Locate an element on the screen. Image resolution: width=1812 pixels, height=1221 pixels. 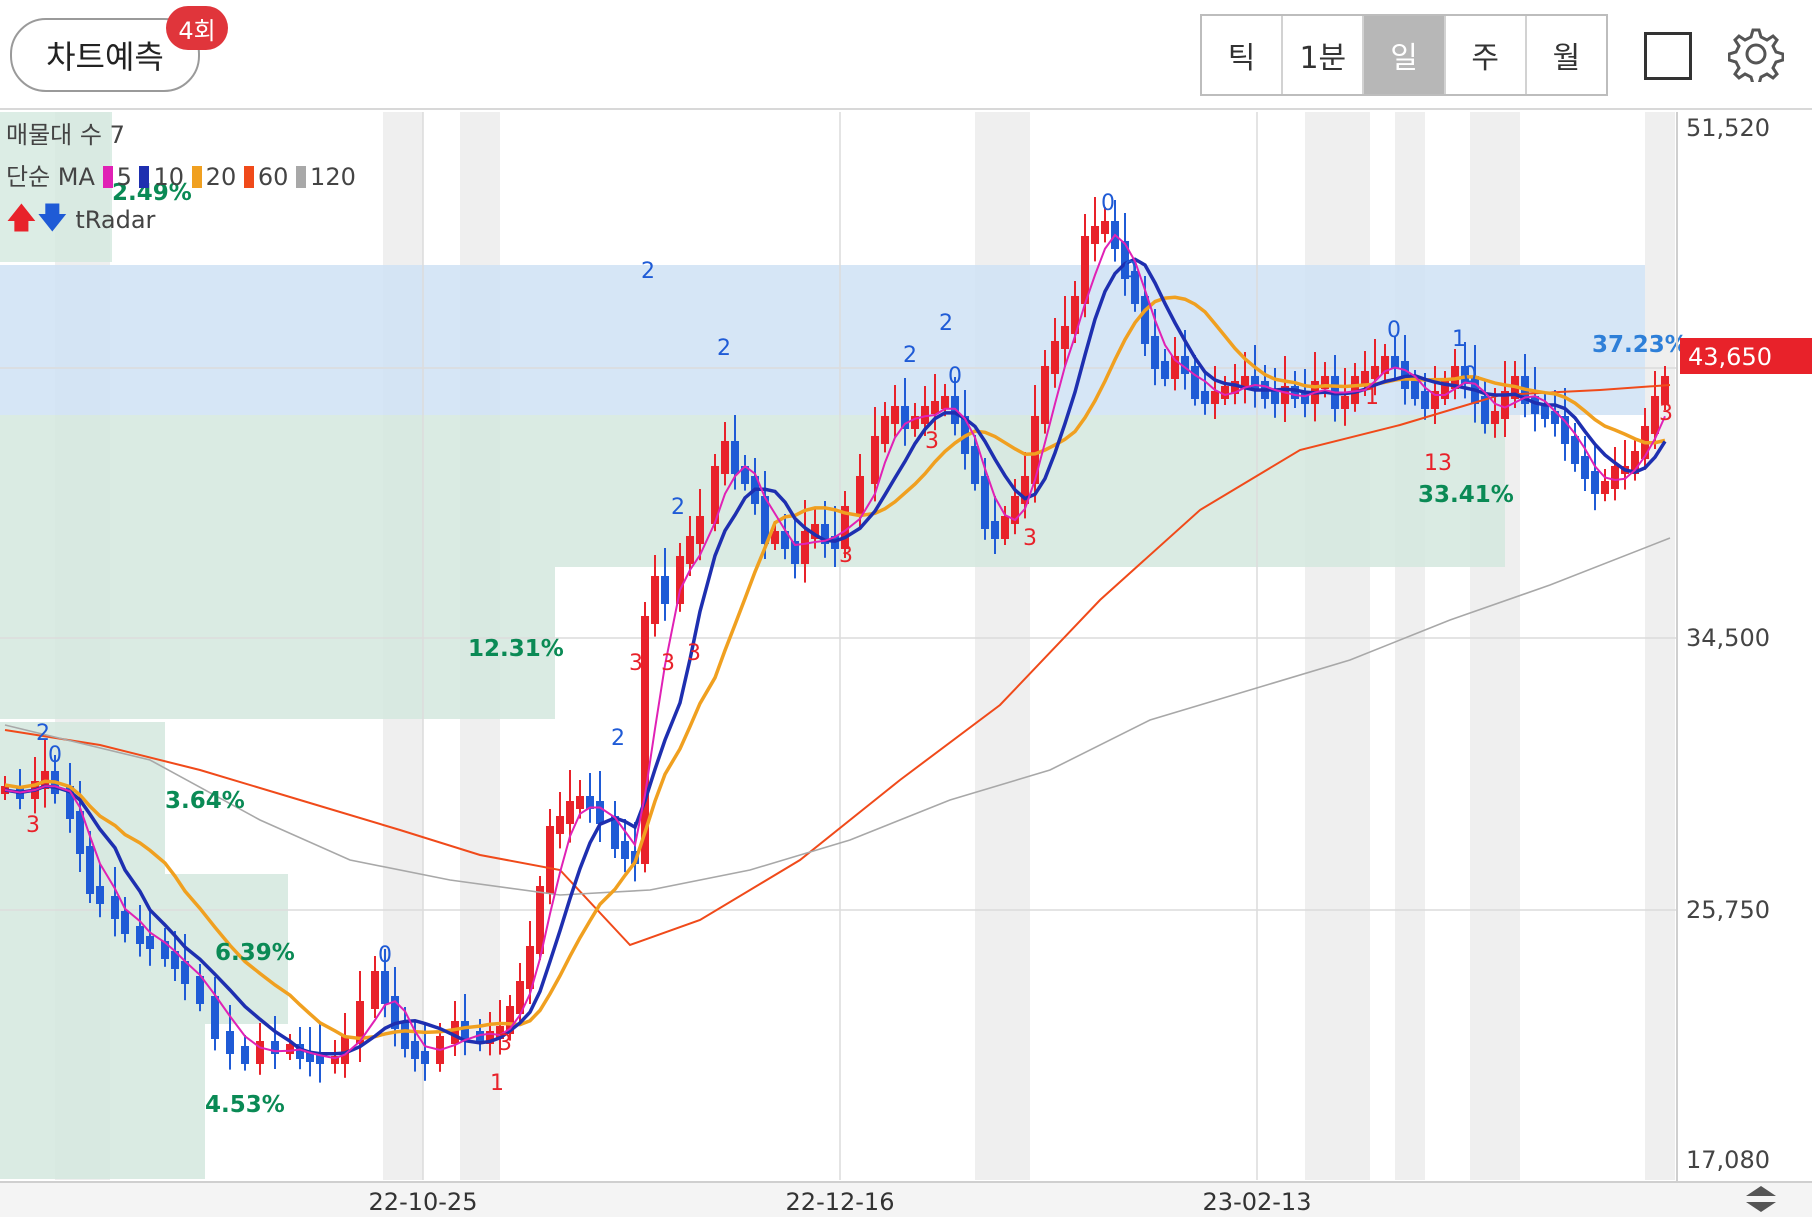
ma-legend: 단순 MA 5 10 20 60 120 is located at coordinates (181, 177).